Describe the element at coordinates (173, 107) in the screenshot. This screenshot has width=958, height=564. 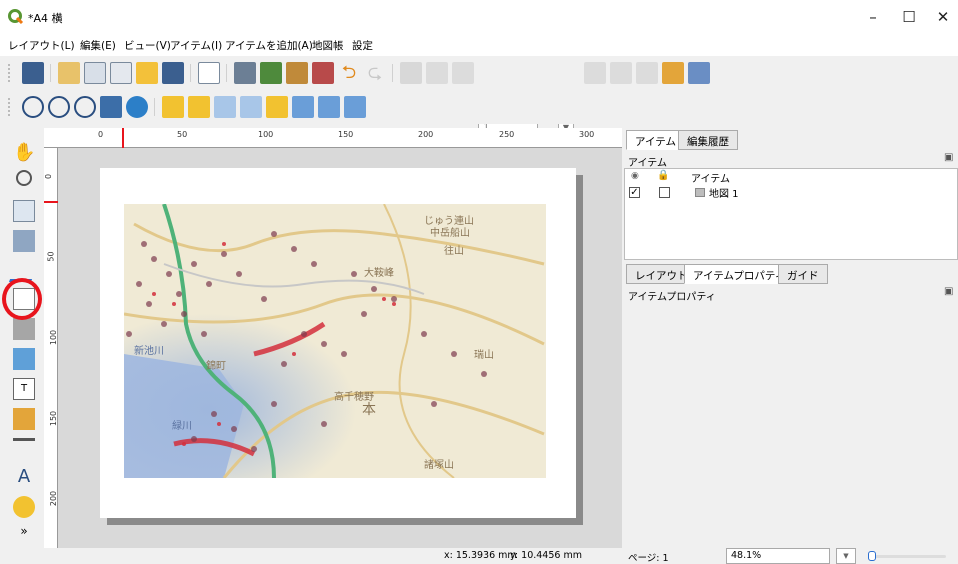
I see `raise-item-icon` at that location.